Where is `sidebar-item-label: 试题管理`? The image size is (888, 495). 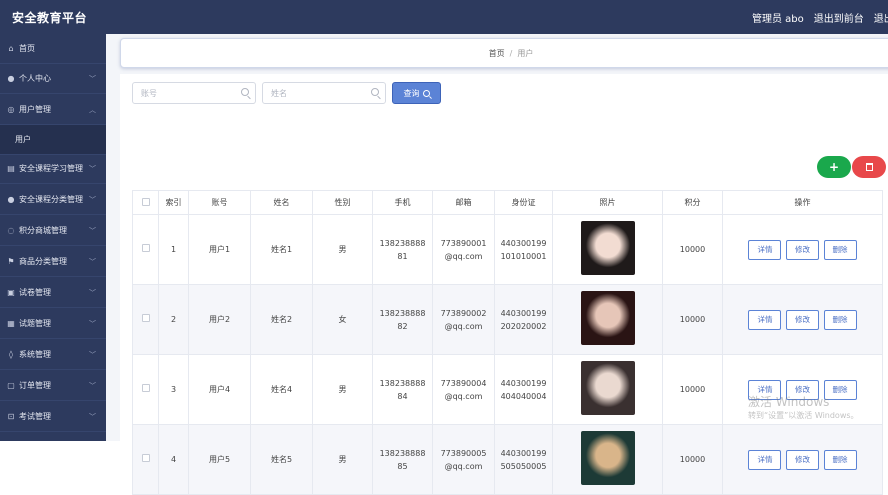
sidebar-item-label: 试题管理 is located at coordinates (35, 323).